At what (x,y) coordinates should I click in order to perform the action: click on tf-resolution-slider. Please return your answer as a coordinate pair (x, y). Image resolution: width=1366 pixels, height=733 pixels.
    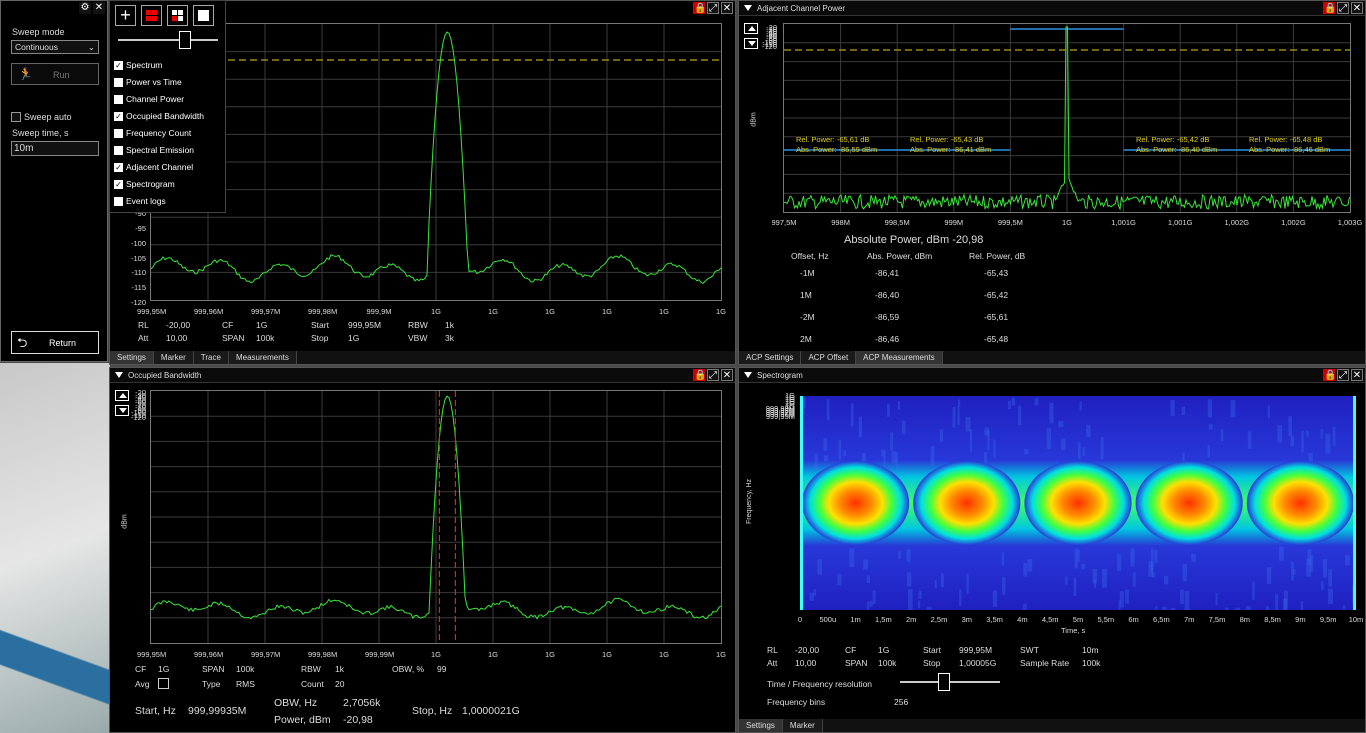
    Looking at the image, I should click on (950, 682).